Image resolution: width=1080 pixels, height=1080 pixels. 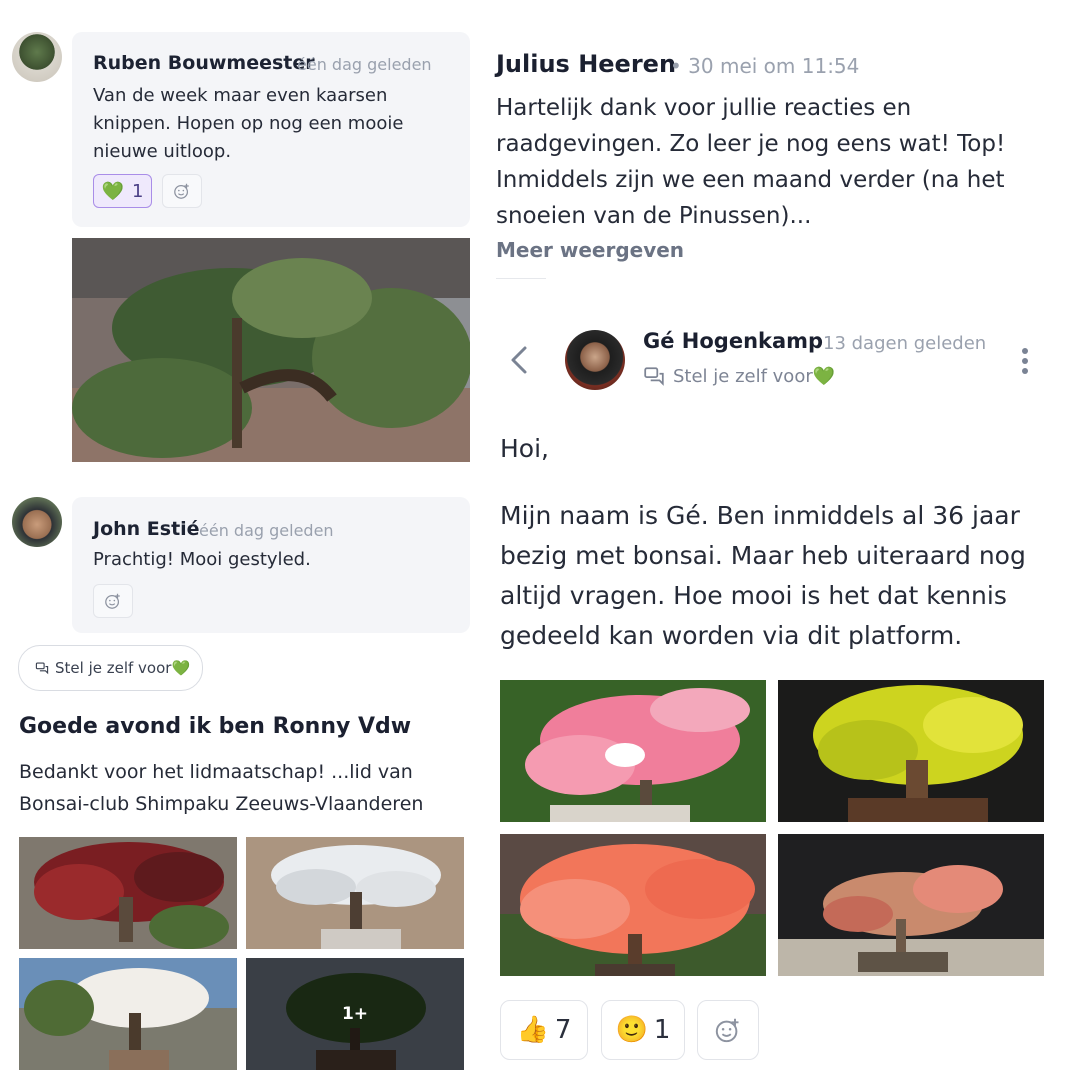 I want to click on back-button, so click(x=519, y=360).